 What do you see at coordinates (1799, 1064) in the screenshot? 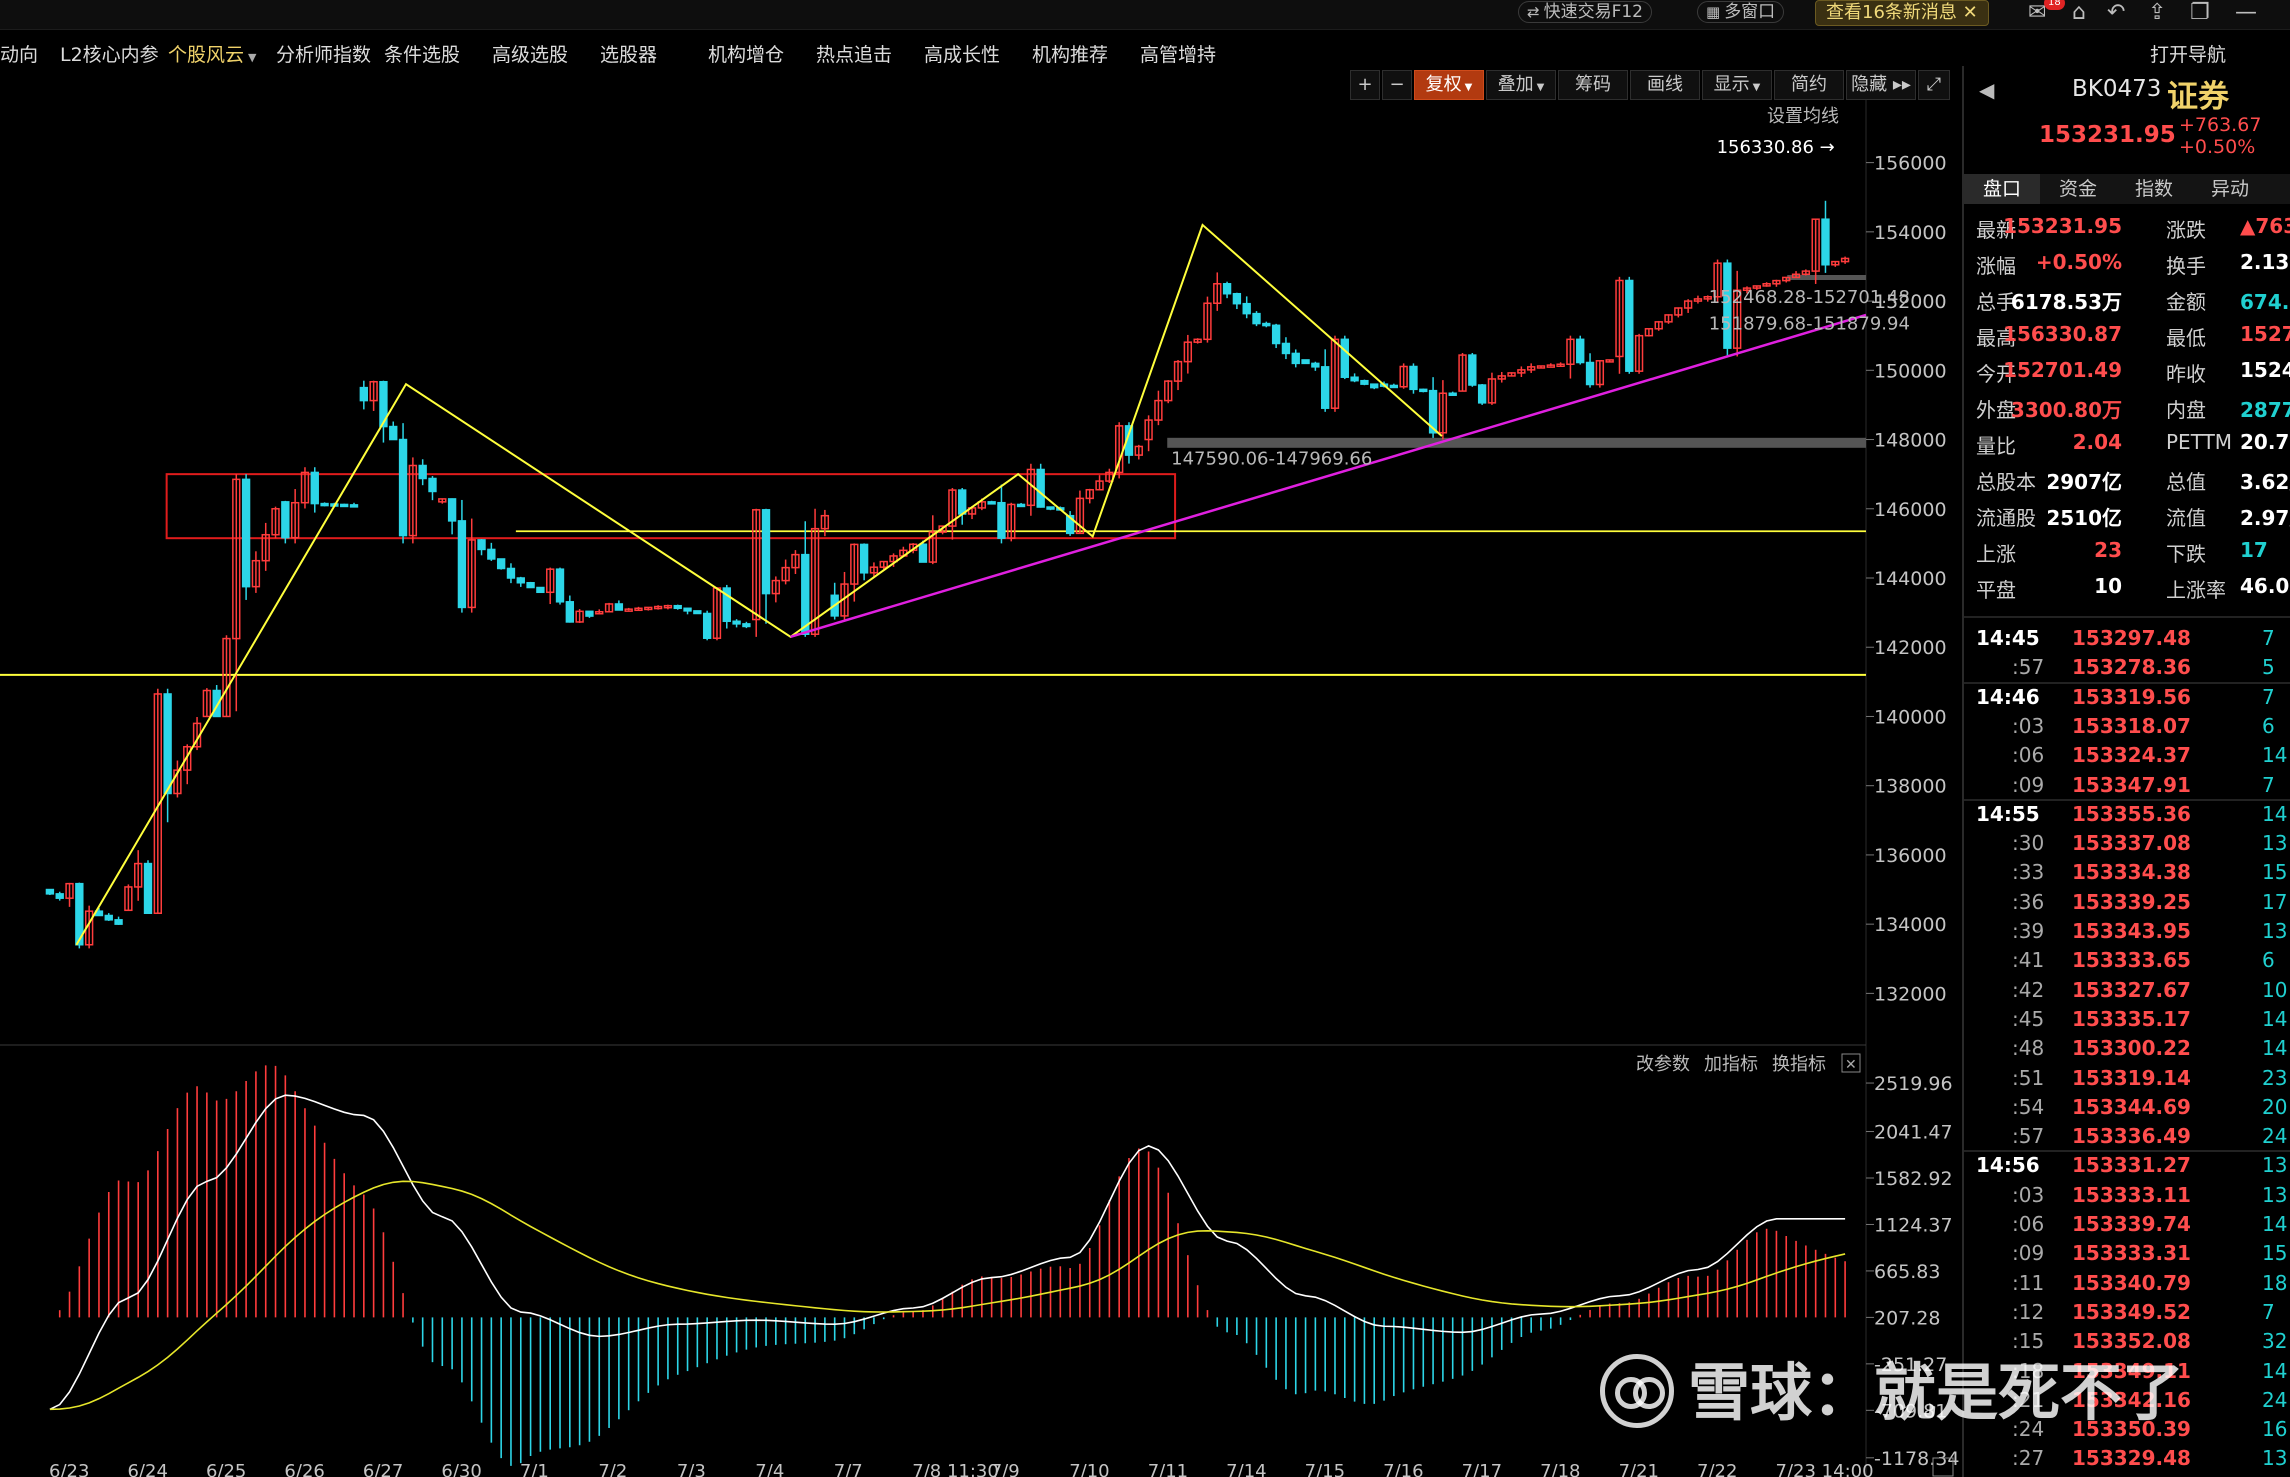
I see `switch-indicator-link: 换指标` at bounding box center [1799, 1064].